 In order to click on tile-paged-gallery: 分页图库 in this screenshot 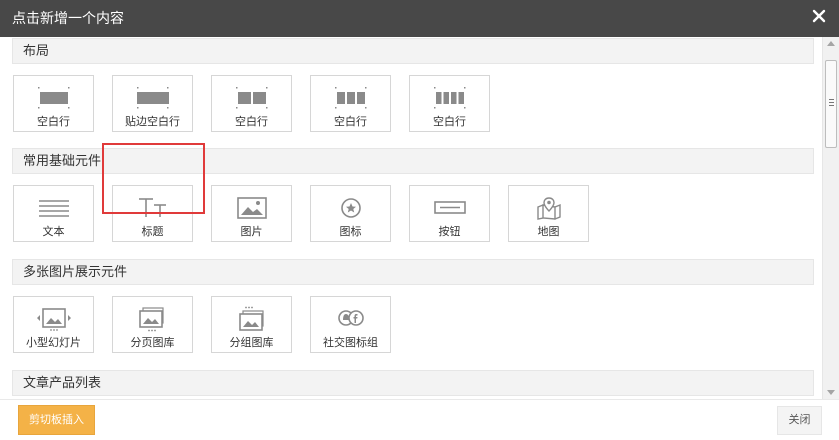, I will do `click(152, 324)`.